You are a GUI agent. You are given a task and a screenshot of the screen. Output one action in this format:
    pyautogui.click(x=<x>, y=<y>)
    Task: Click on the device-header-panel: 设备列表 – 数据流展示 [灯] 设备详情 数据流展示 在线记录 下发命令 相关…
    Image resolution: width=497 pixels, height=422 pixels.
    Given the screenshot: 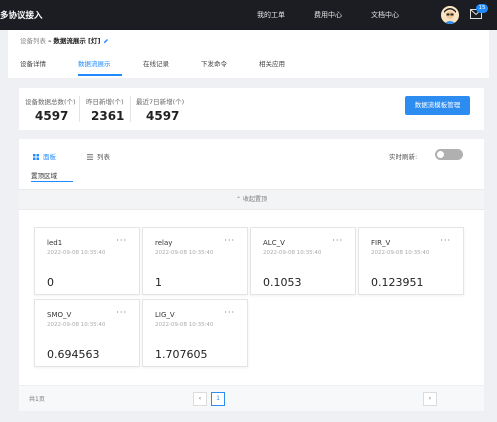 What is the action you would take?
    pyautogui.click(x=248, y=54)
    